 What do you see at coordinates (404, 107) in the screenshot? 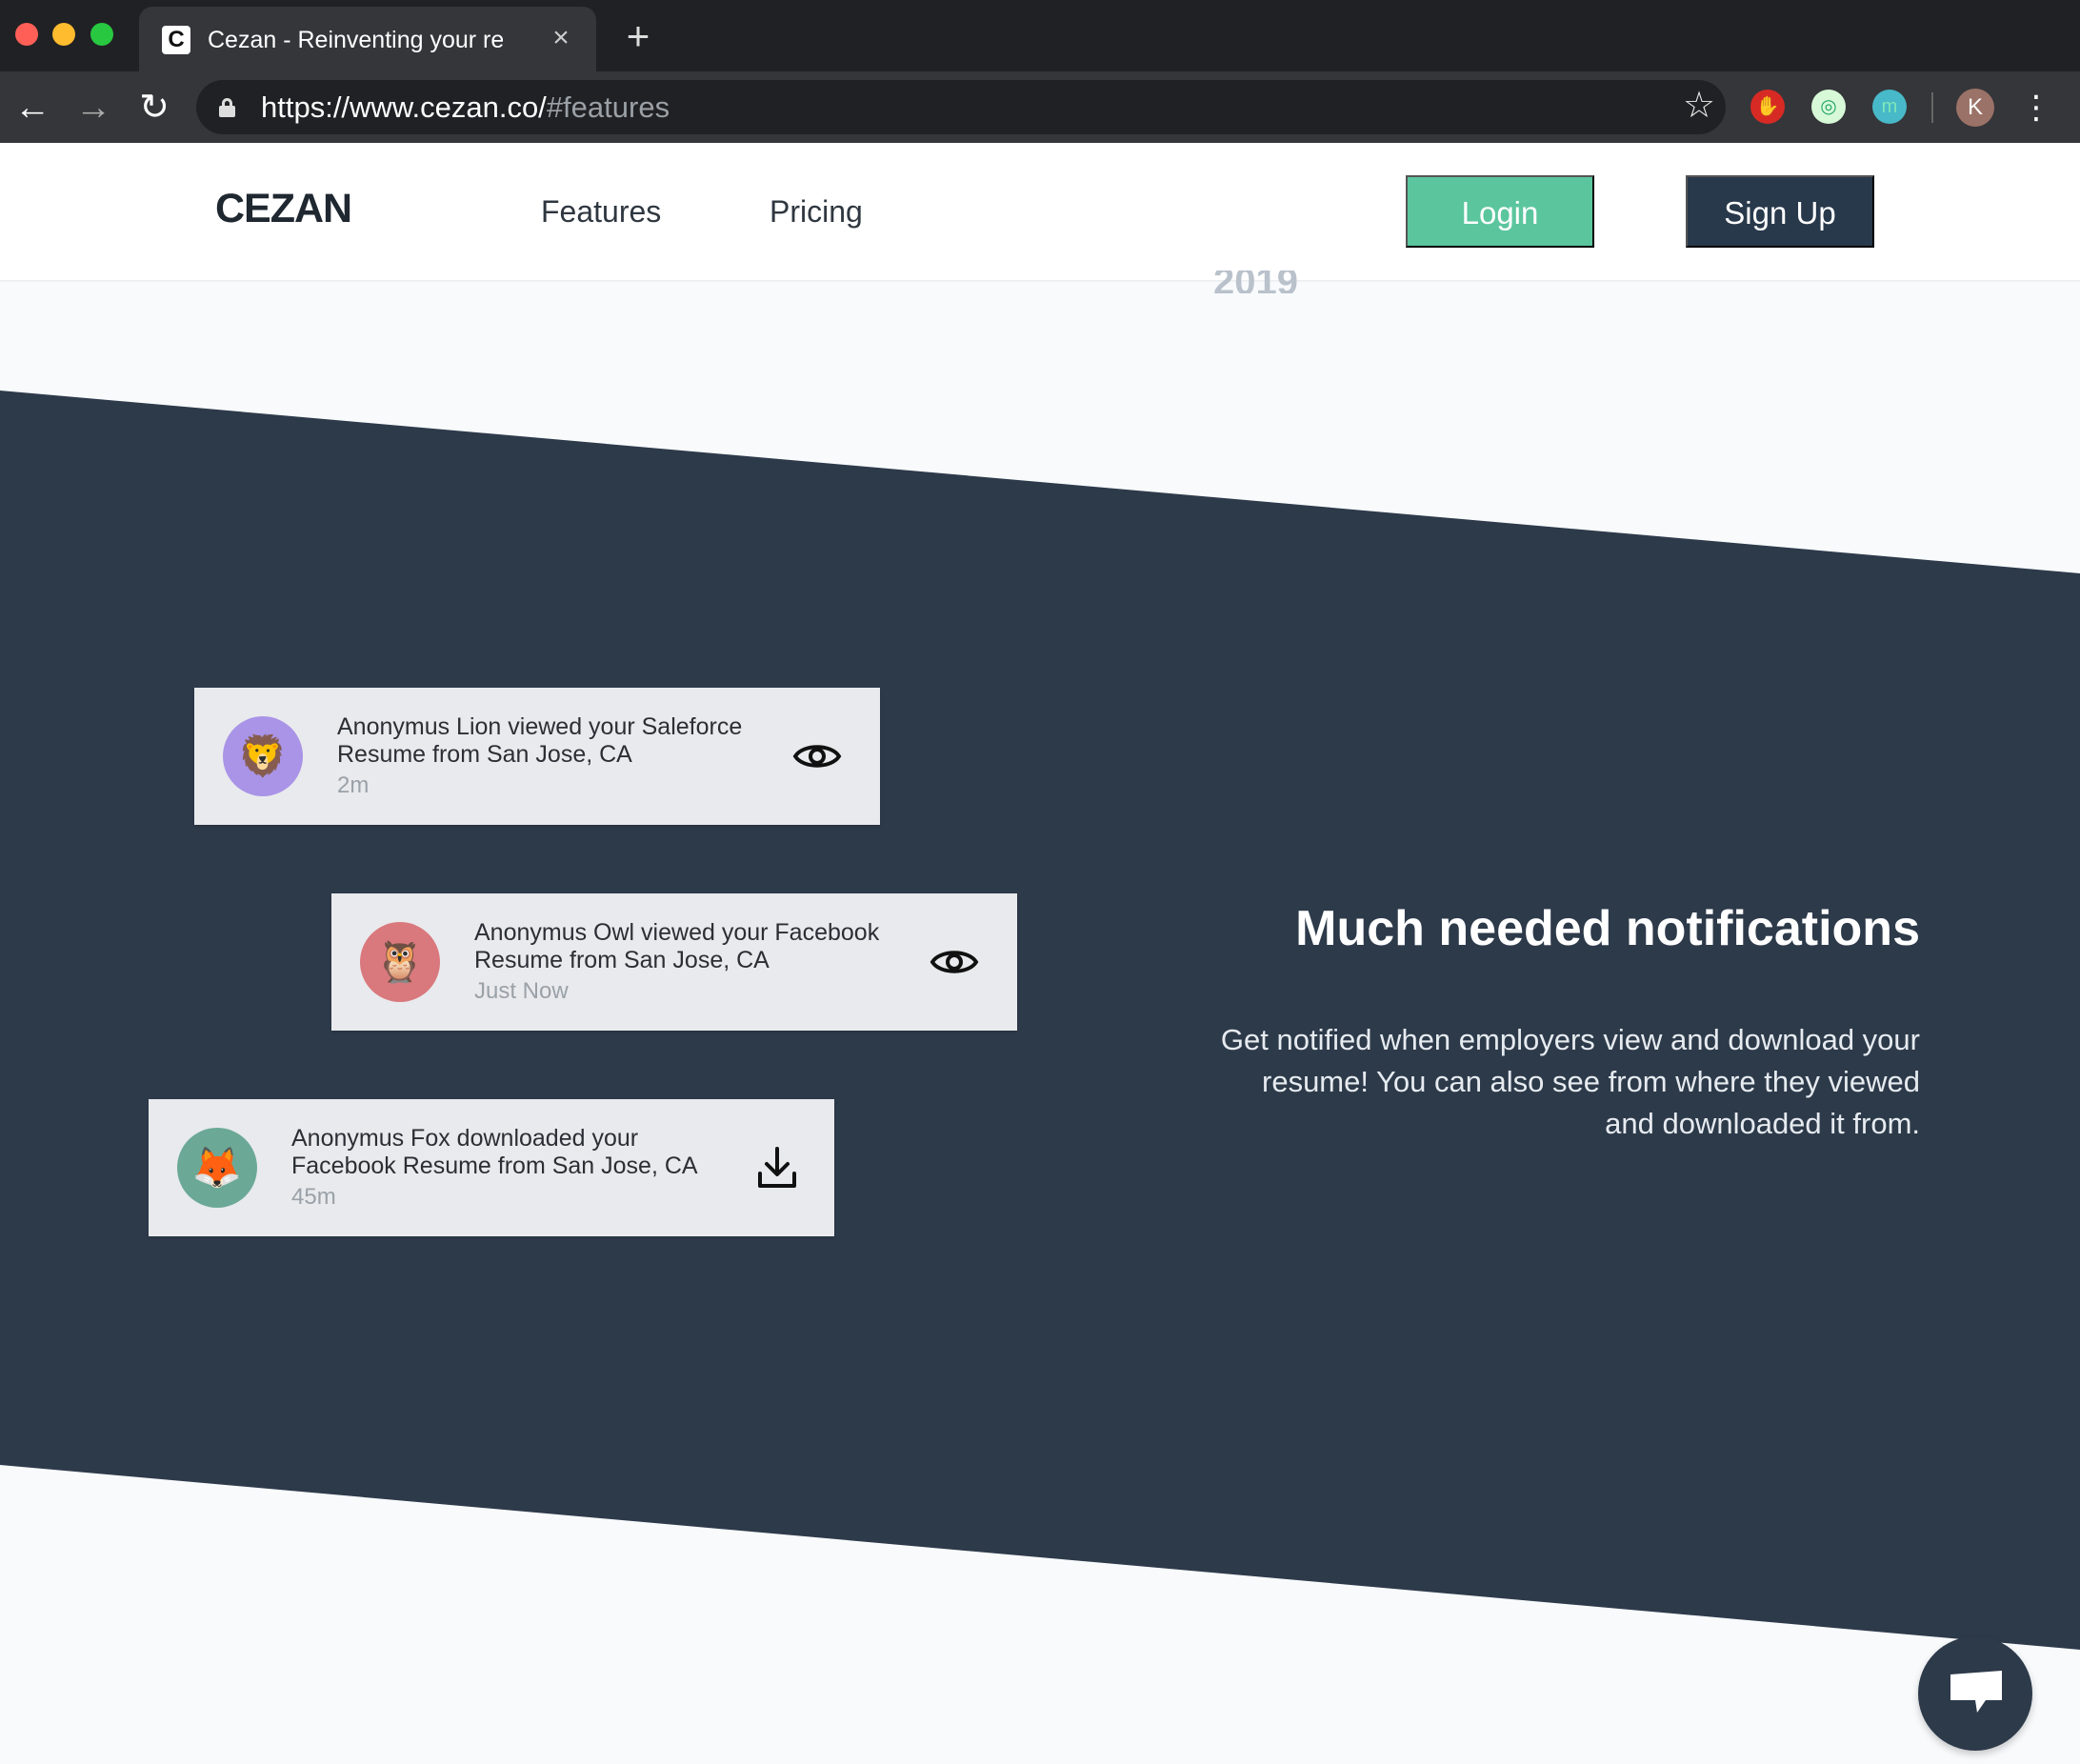
I see `address-url-host: https://www.cezan.co/` at bounding box center [404, 107].